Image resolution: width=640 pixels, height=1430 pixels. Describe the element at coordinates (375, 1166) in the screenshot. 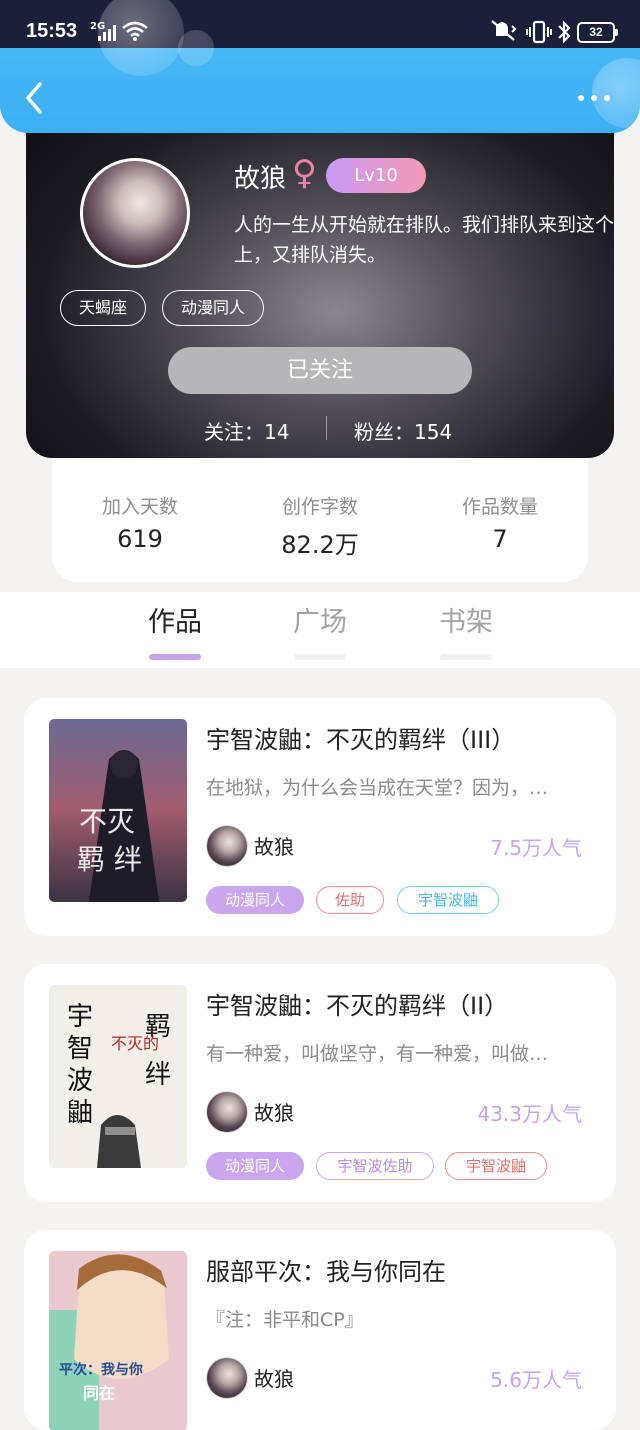

I see `book-tag: 宇智波佐助` at that location.